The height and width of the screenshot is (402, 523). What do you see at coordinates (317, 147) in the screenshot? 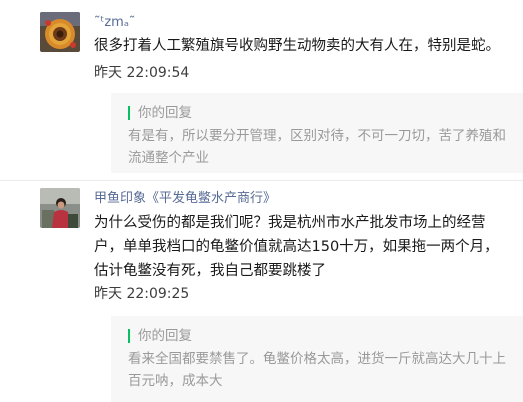
I see `reply-text: 有是有，所以要分开管理，区别对待，不可一刀切，苦了养殖和流通整个产业` at bounding box center [317, 147].